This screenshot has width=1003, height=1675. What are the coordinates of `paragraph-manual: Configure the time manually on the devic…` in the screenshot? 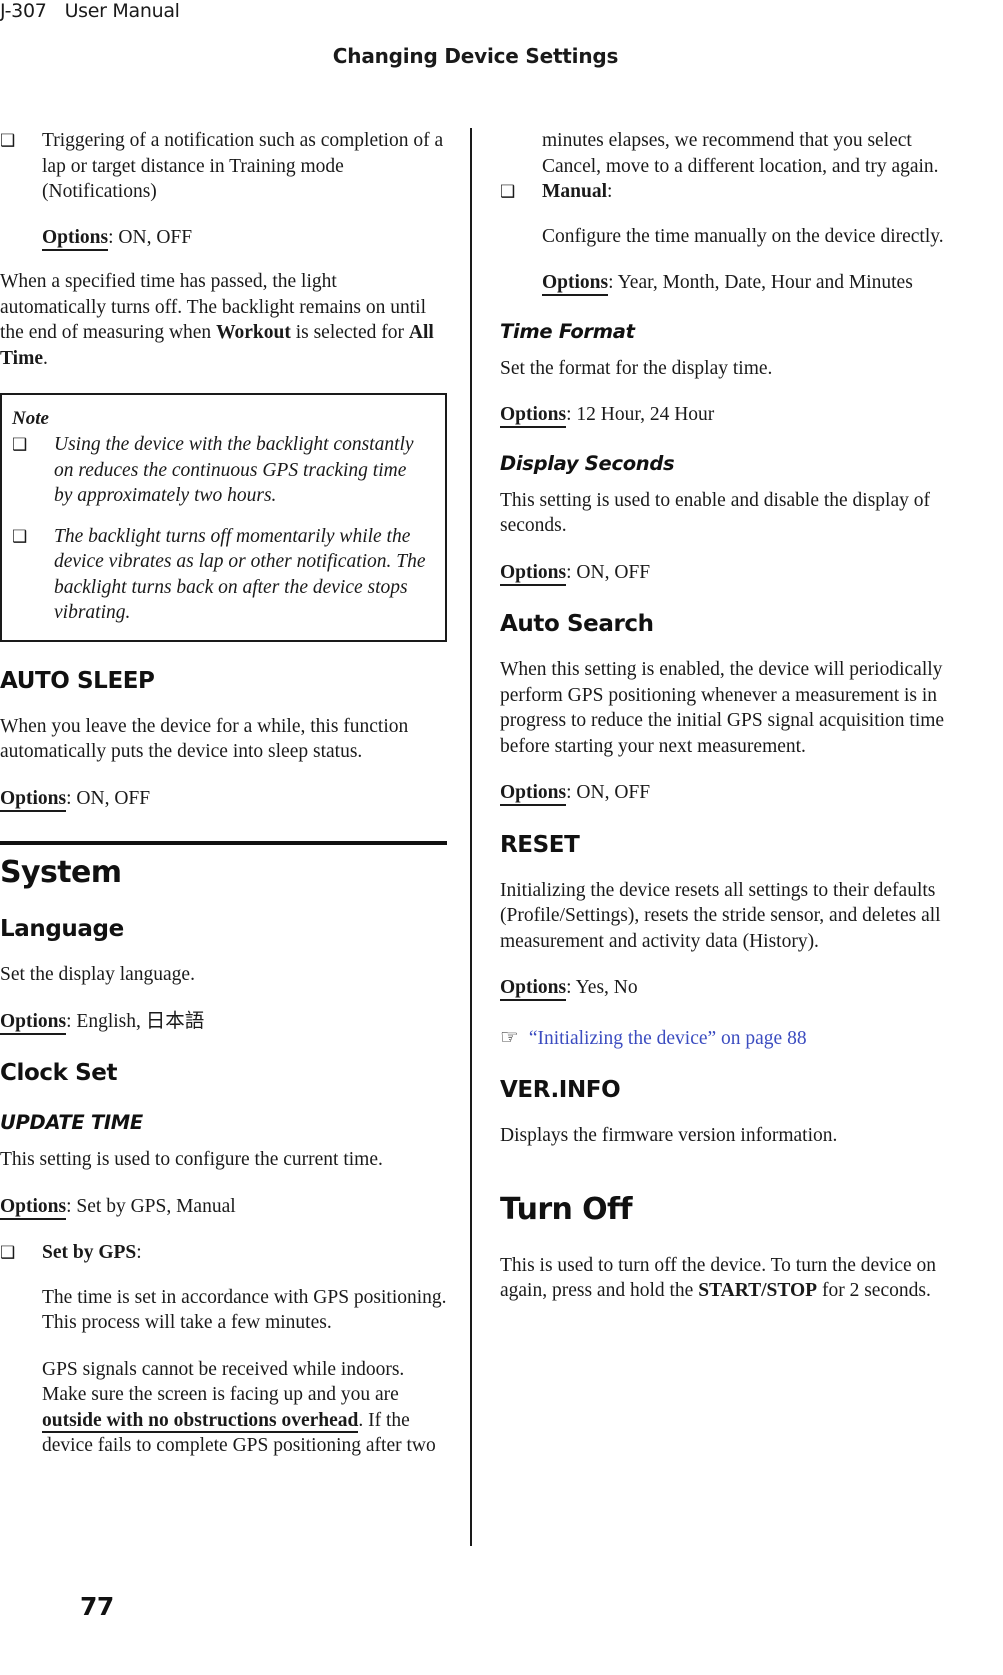 It's located at (743, 236).